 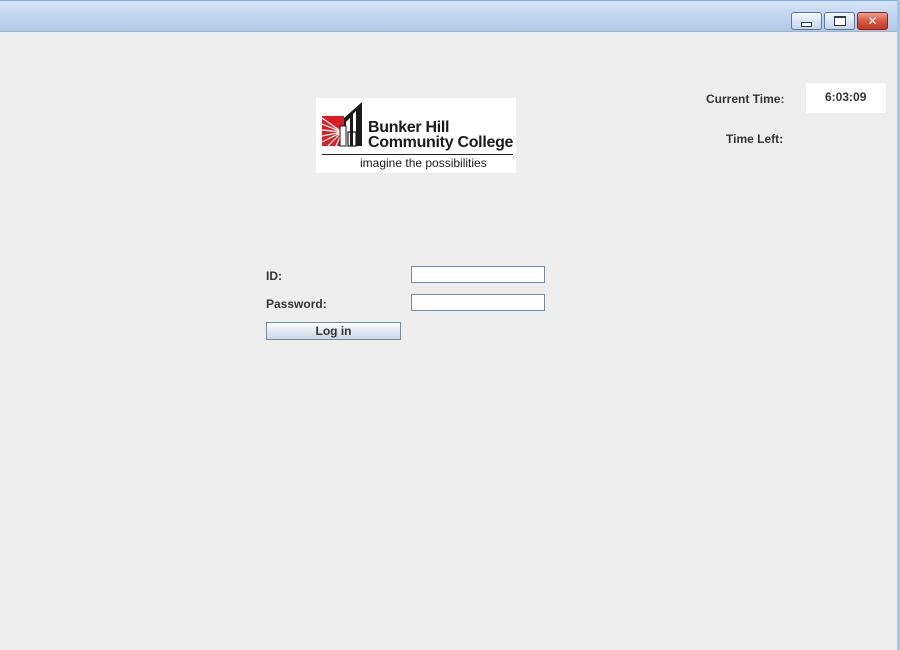 I want to click on minimize-button, so click(x=806, y=21).